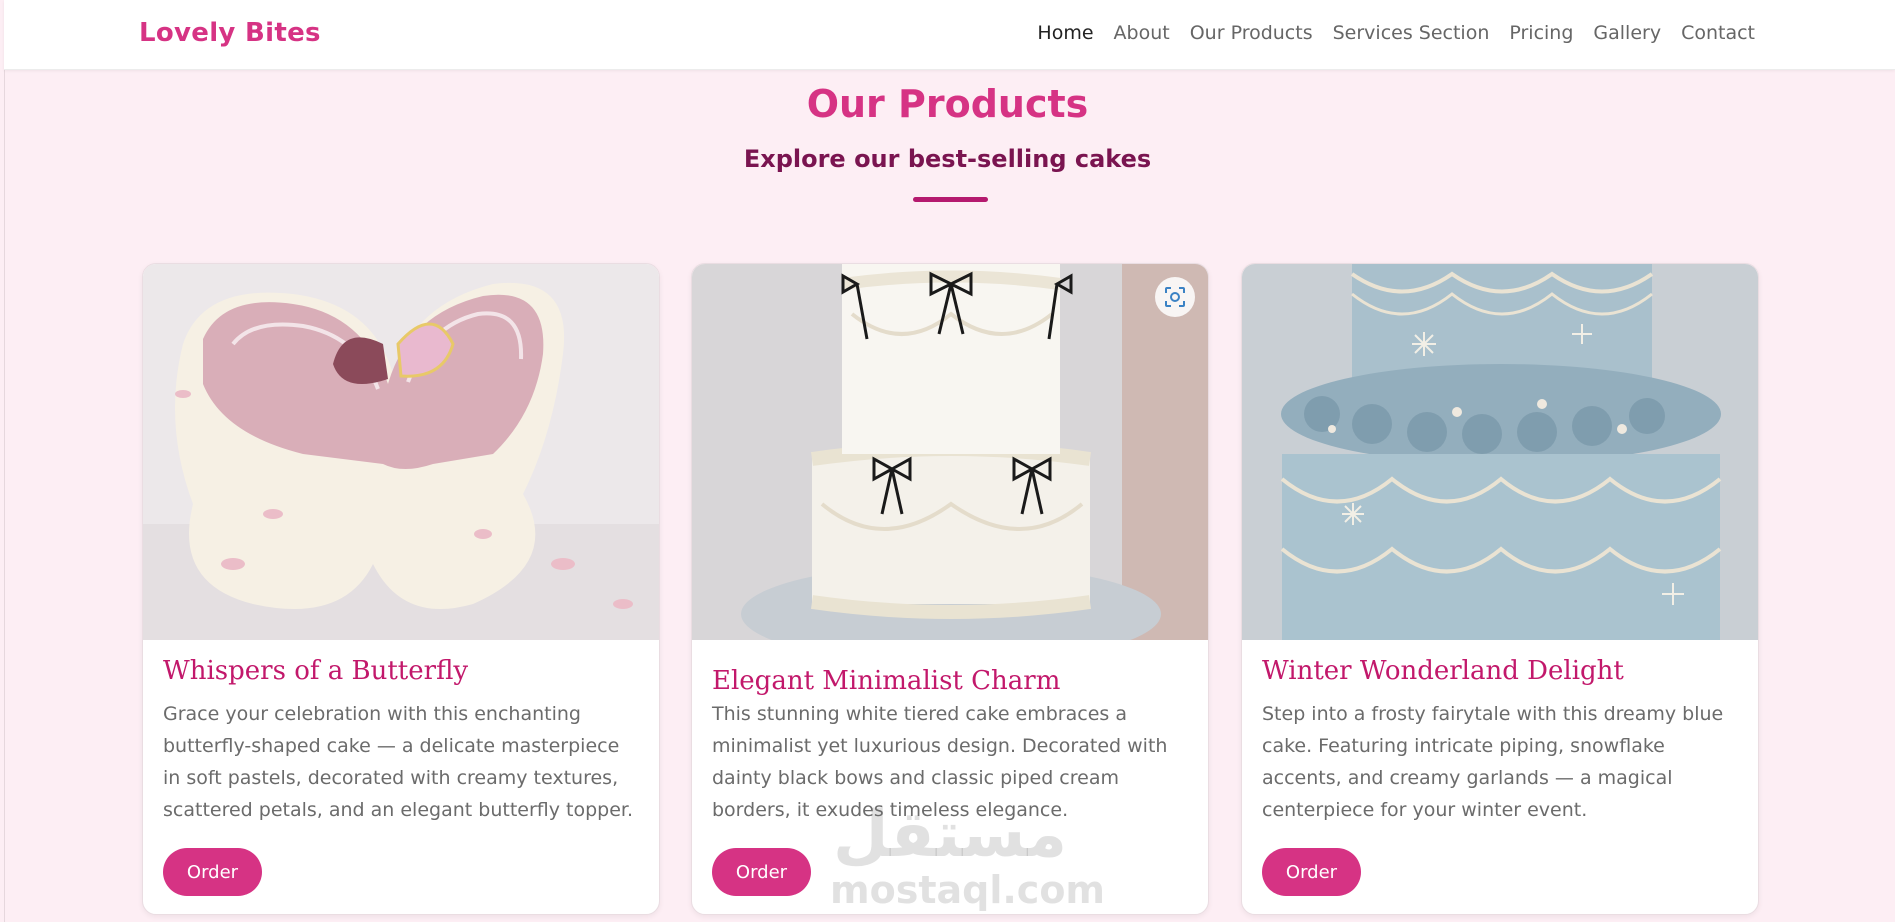 Image resolution: width=1895 pixels, height=922 pixels. Describe the element at coordinates (1142, 33) in the screenshot. I see `nav-link-about: About` at that location.